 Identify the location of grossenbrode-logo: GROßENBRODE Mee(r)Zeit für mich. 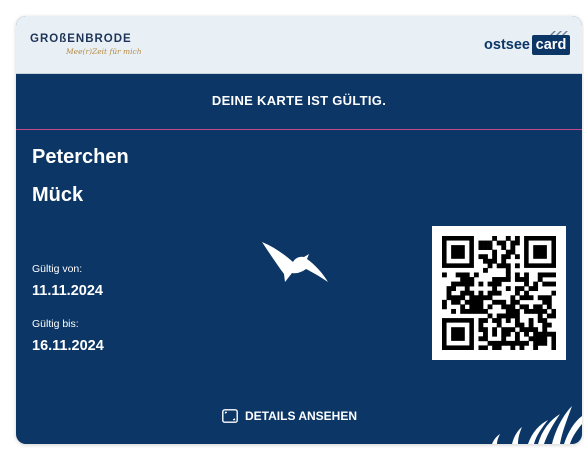
(95, 46).